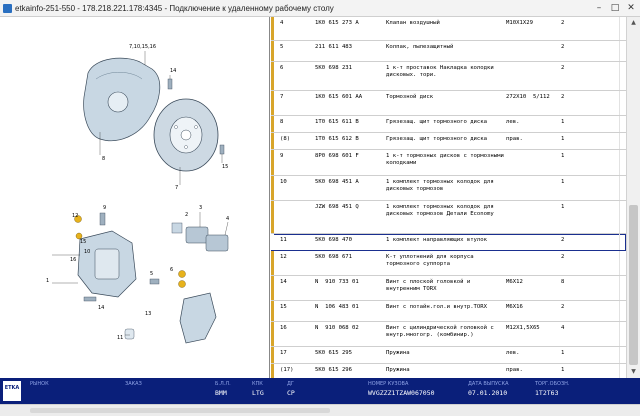 The height and width of the screenshot is (416, 640). What do you see at coordinates (513, 353) in the screenshot?
I see `part-note: лев.` at bounding box center [513, 353].